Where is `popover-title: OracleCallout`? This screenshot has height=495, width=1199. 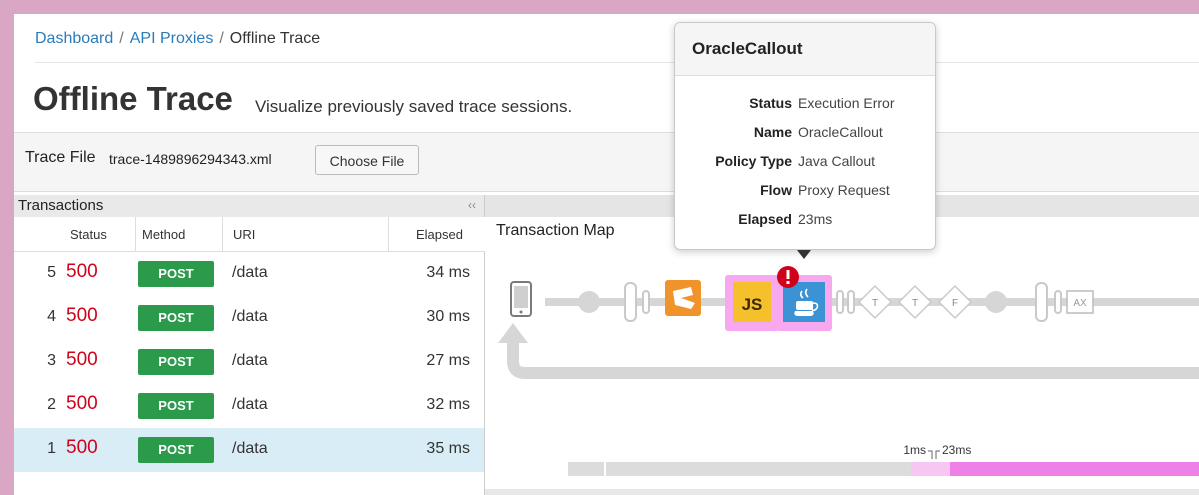
popover-title: OracleCallout is located at coordinates (747, 48).